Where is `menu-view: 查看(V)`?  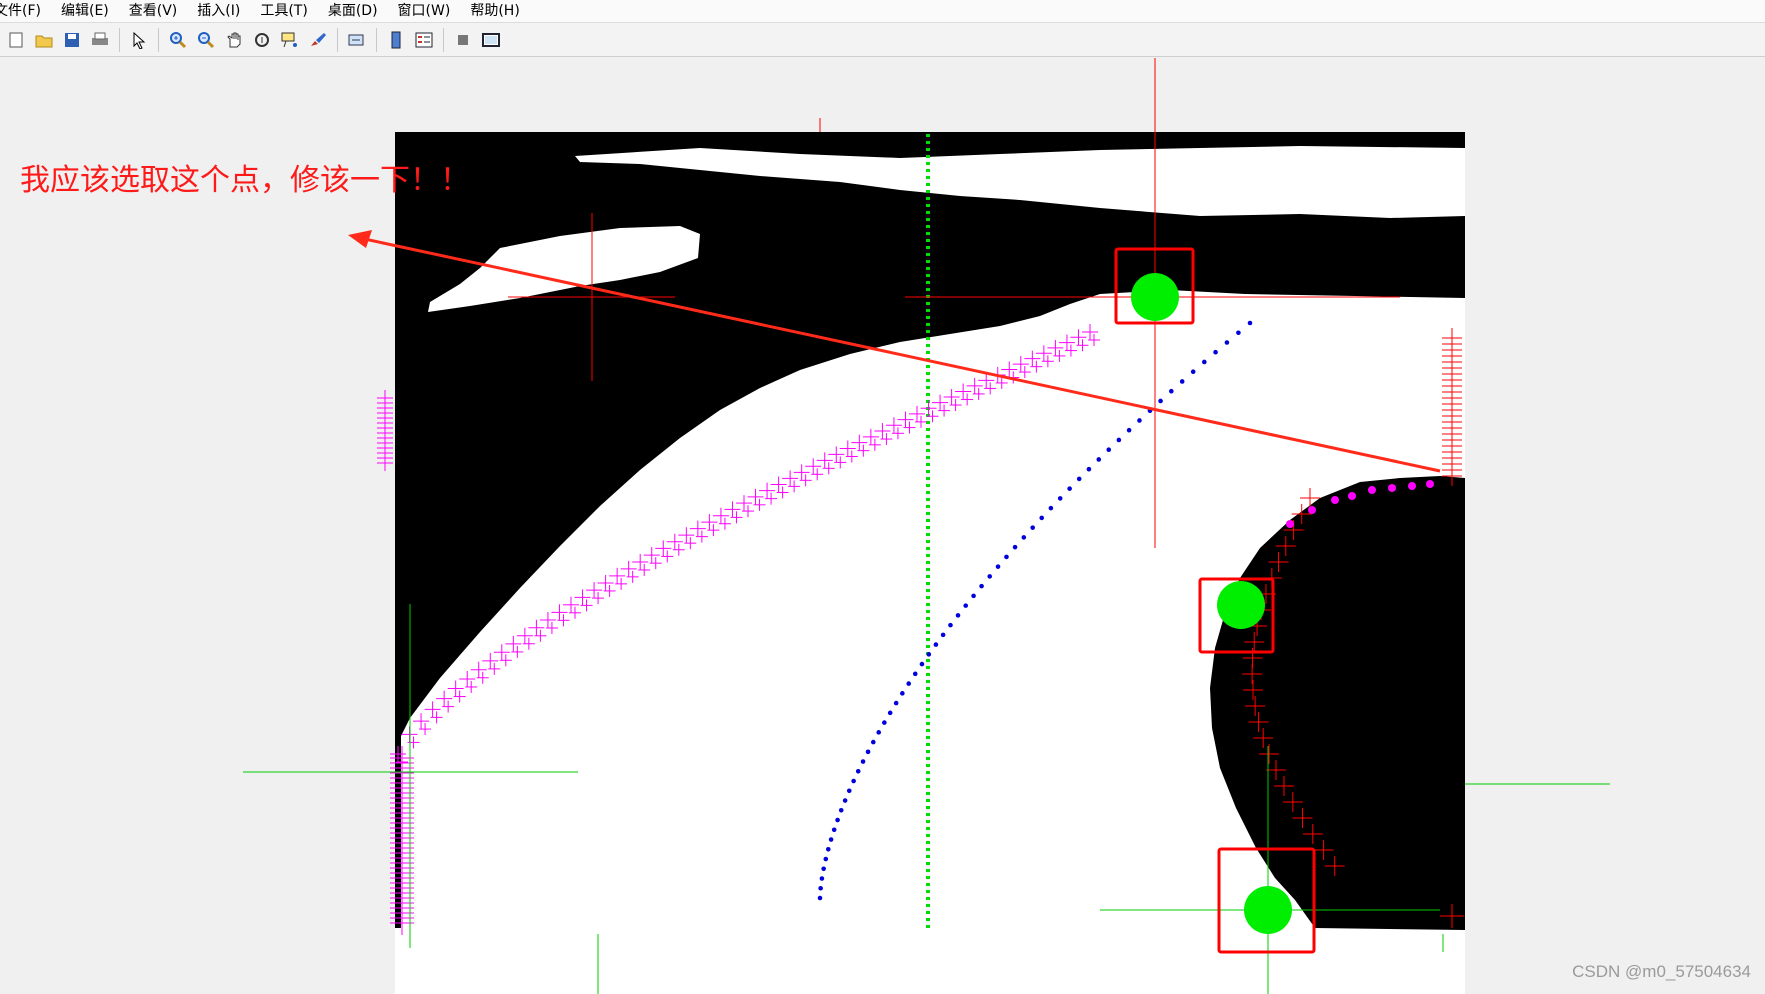
menu-view: 查看(V) is located at coordinates (153, 11).